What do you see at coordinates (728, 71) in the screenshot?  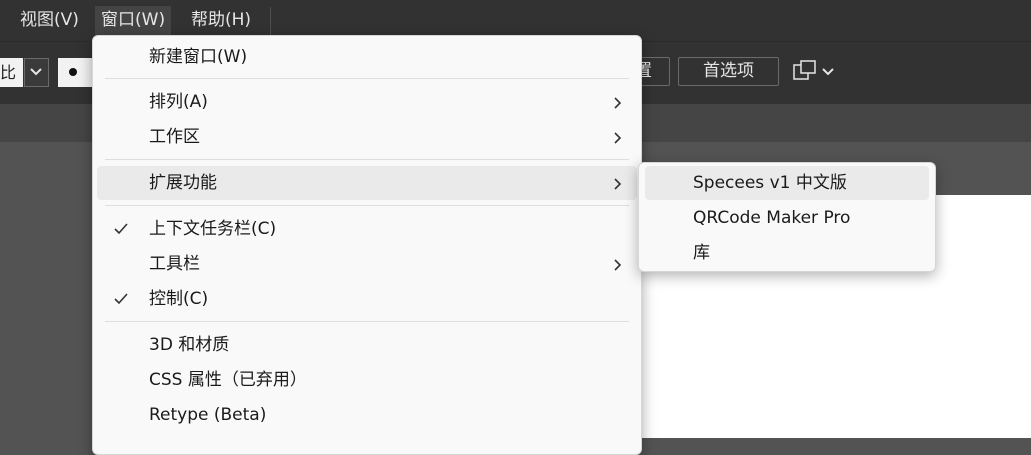 I see `preferences-button: 首选项` at bounding box center [728, 71].